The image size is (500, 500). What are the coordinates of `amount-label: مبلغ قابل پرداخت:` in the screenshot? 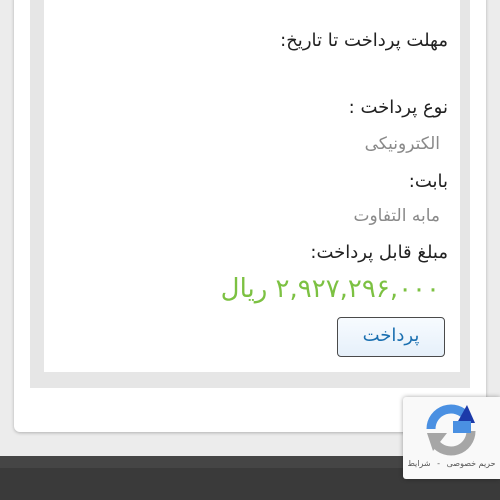 It's located at (379, 252).